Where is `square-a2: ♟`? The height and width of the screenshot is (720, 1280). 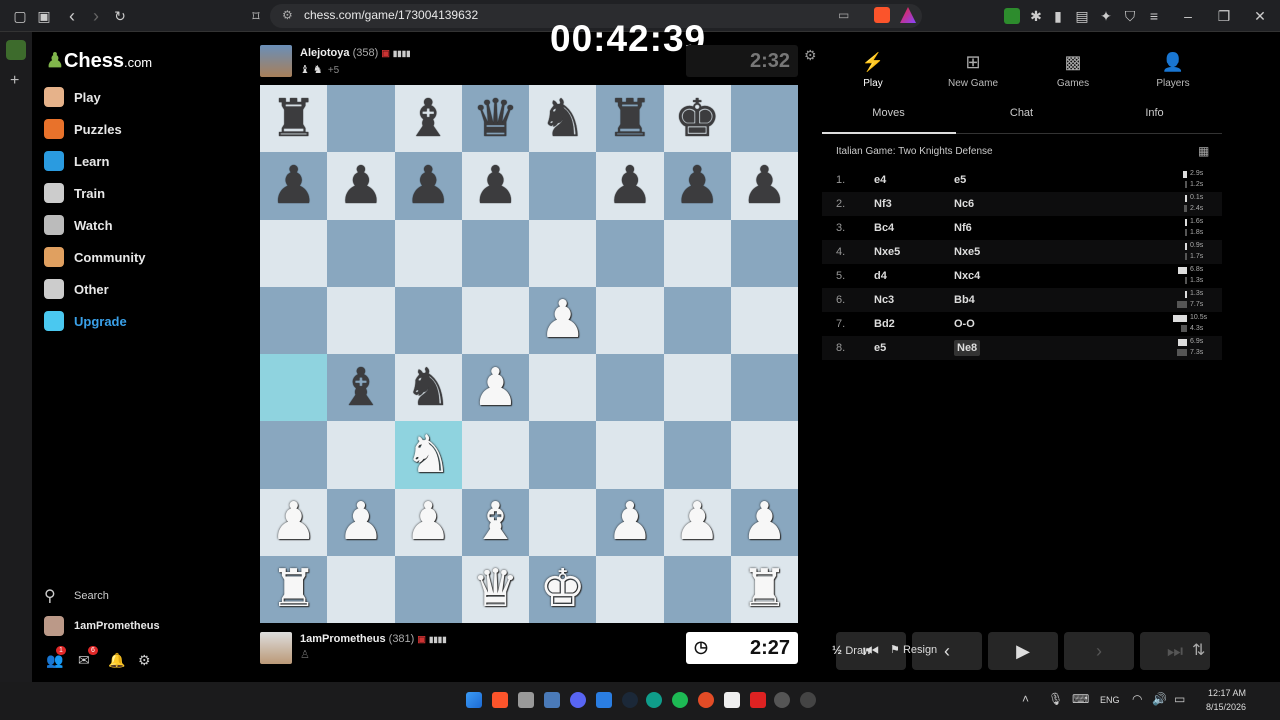
square-a2: ♟ is located at coordinates (294, 522).